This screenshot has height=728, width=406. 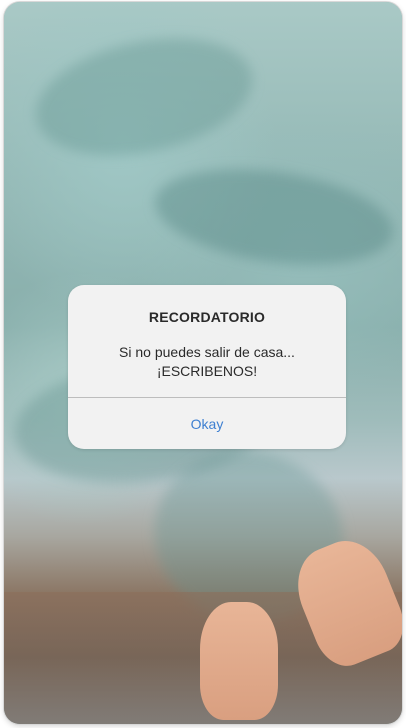 What do you see at coordinates (207, 371) in the screenshot?
I see `alert-message-line: ¡ESCRIBENOS!` at bounding box center [207, 371].